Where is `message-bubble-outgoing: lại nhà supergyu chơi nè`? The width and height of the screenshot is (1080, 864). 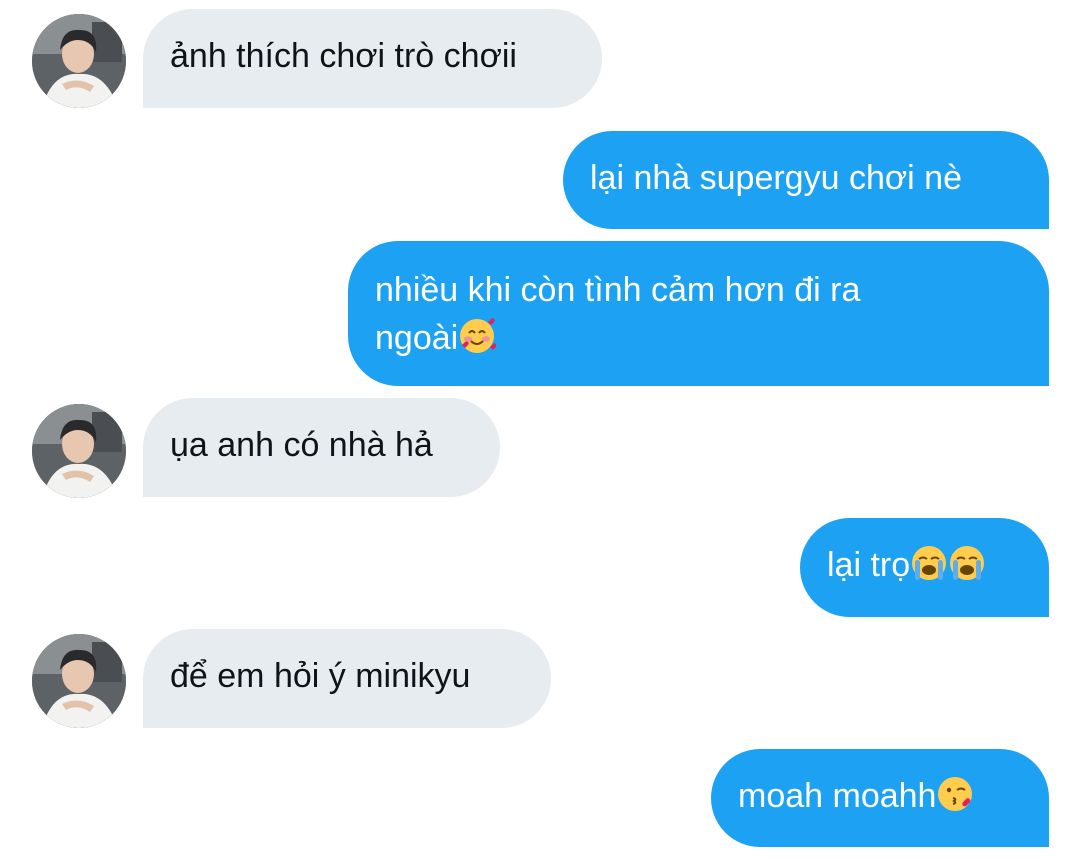 message-bubble-outgoing: lại nhà supergyu chơi nè is located at coordinates (806, 180).